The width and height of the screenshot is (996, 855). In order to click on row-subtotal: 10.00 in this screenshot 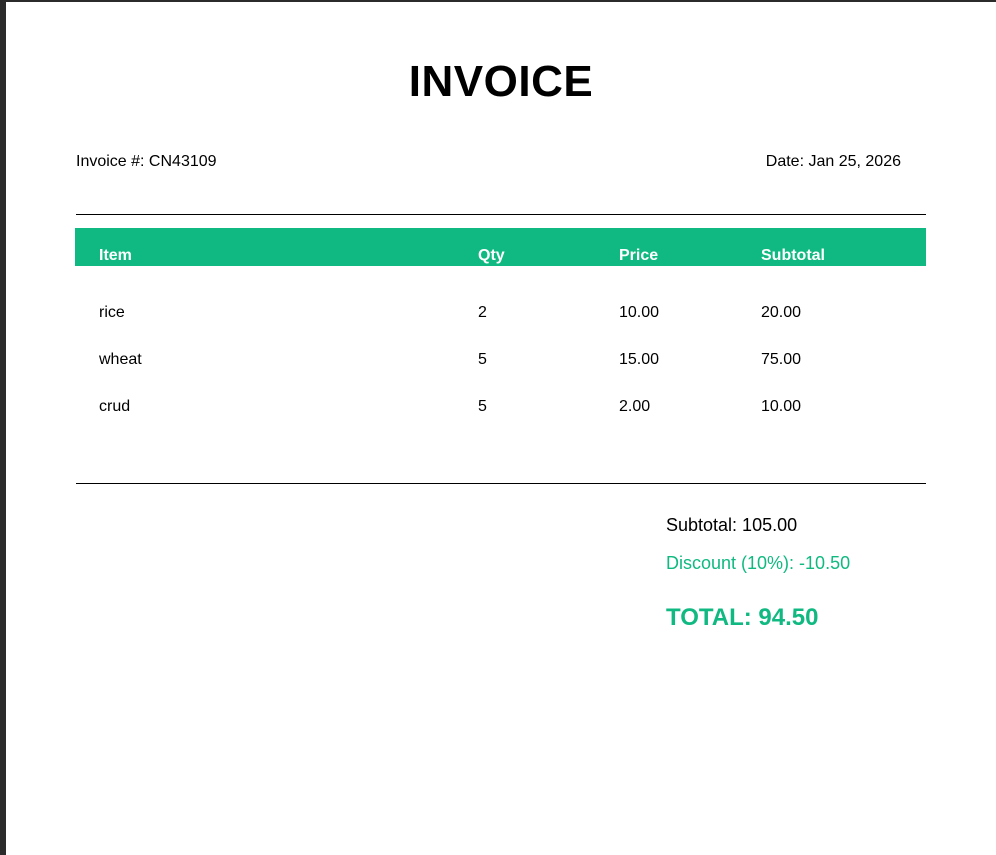, I will do `click(781, 406)`.